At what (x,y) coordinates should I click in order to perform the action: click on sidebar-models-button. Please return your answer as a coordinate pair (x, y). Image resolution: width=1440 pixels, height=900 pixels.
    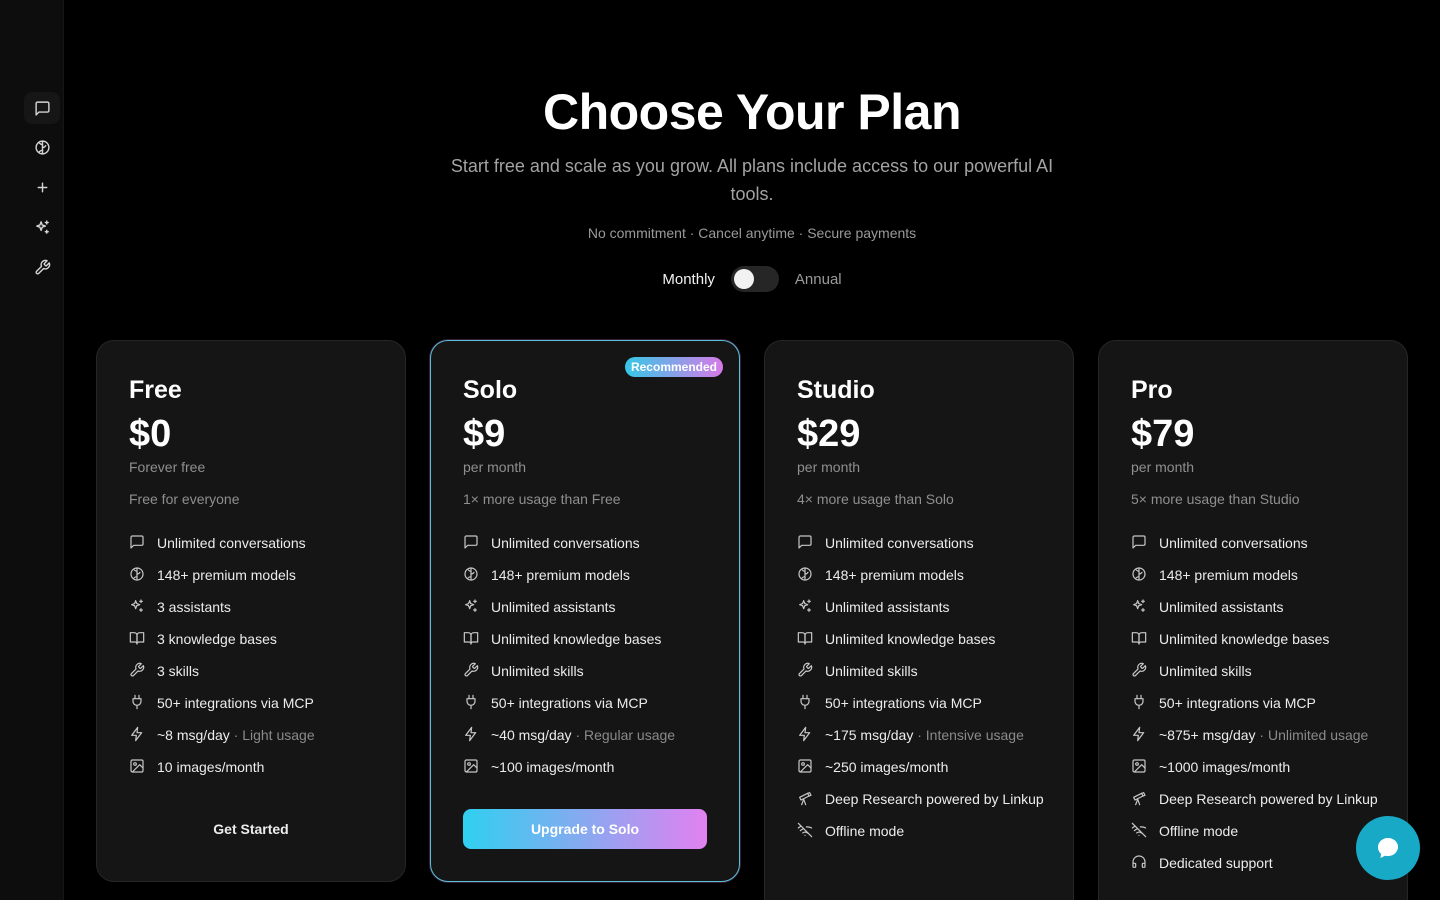
    Looking at the image, I should click on (42, 147).